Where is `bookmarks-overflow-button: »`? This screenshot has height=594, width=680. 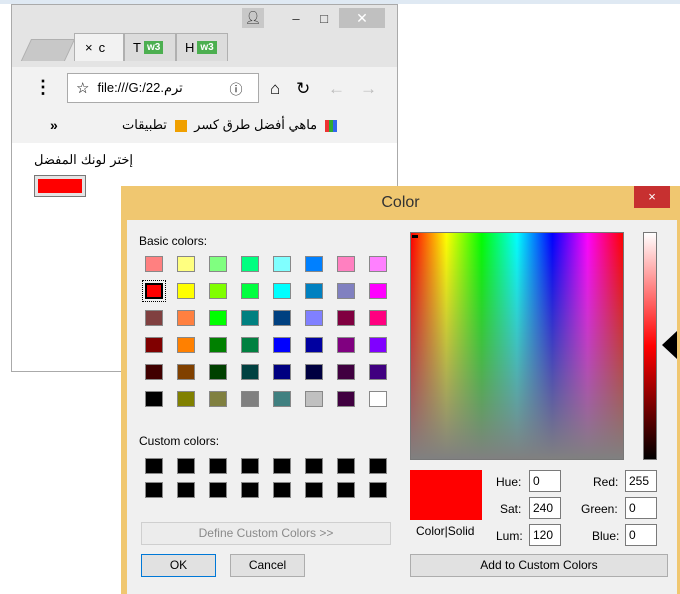
bookmarks-overflow-button: » is located at coordinates (54, 125).